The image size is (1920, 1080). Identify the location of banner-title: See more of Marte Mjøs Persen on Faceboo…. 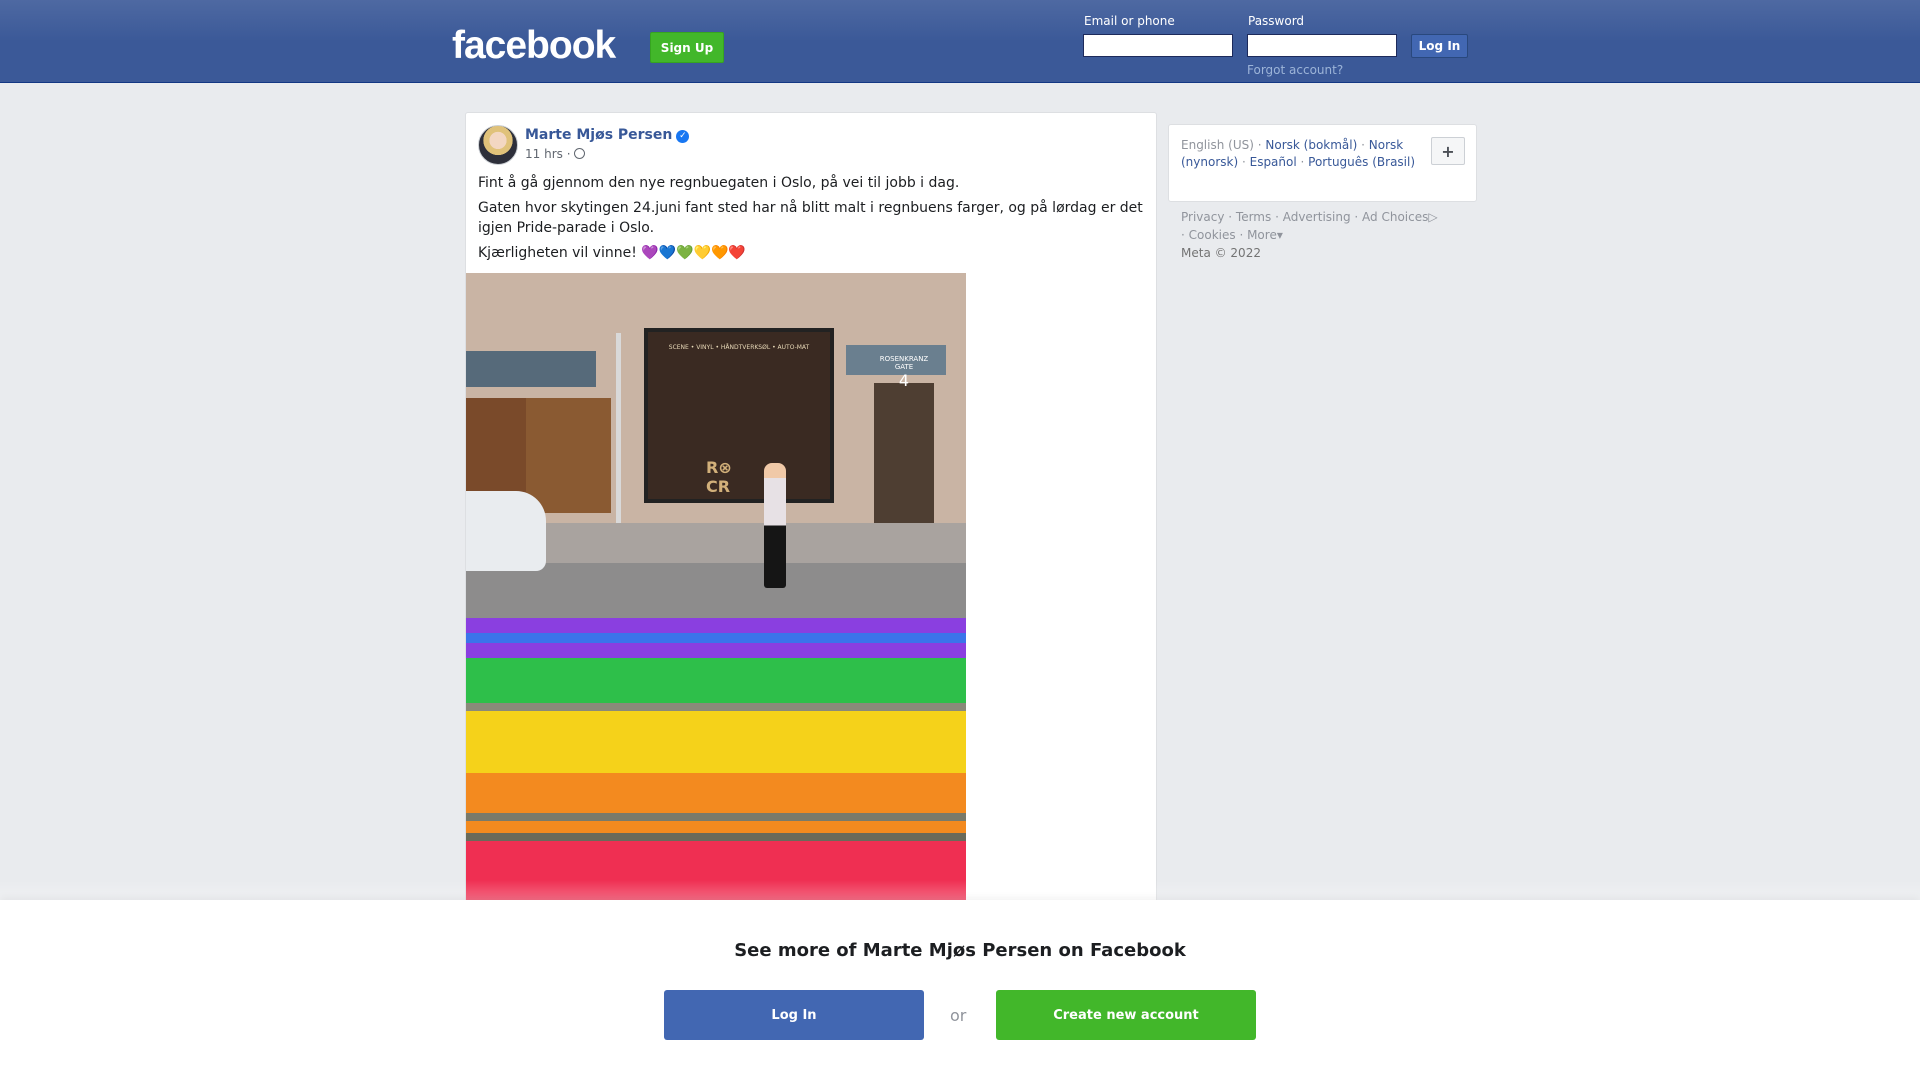
(960, 950).